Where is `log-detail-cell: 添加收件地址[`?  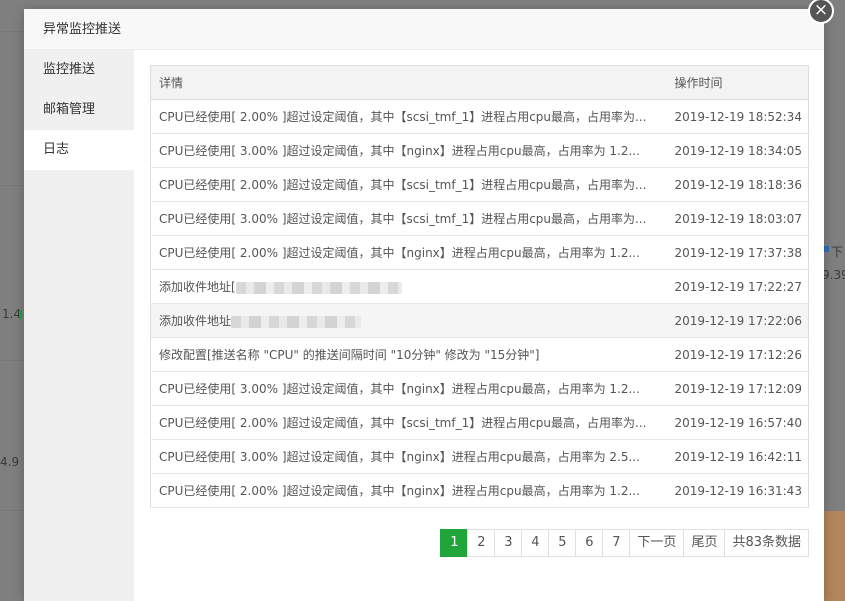
log-detail-cell: 添加收件地址[ is located at coordinates (408, 286).